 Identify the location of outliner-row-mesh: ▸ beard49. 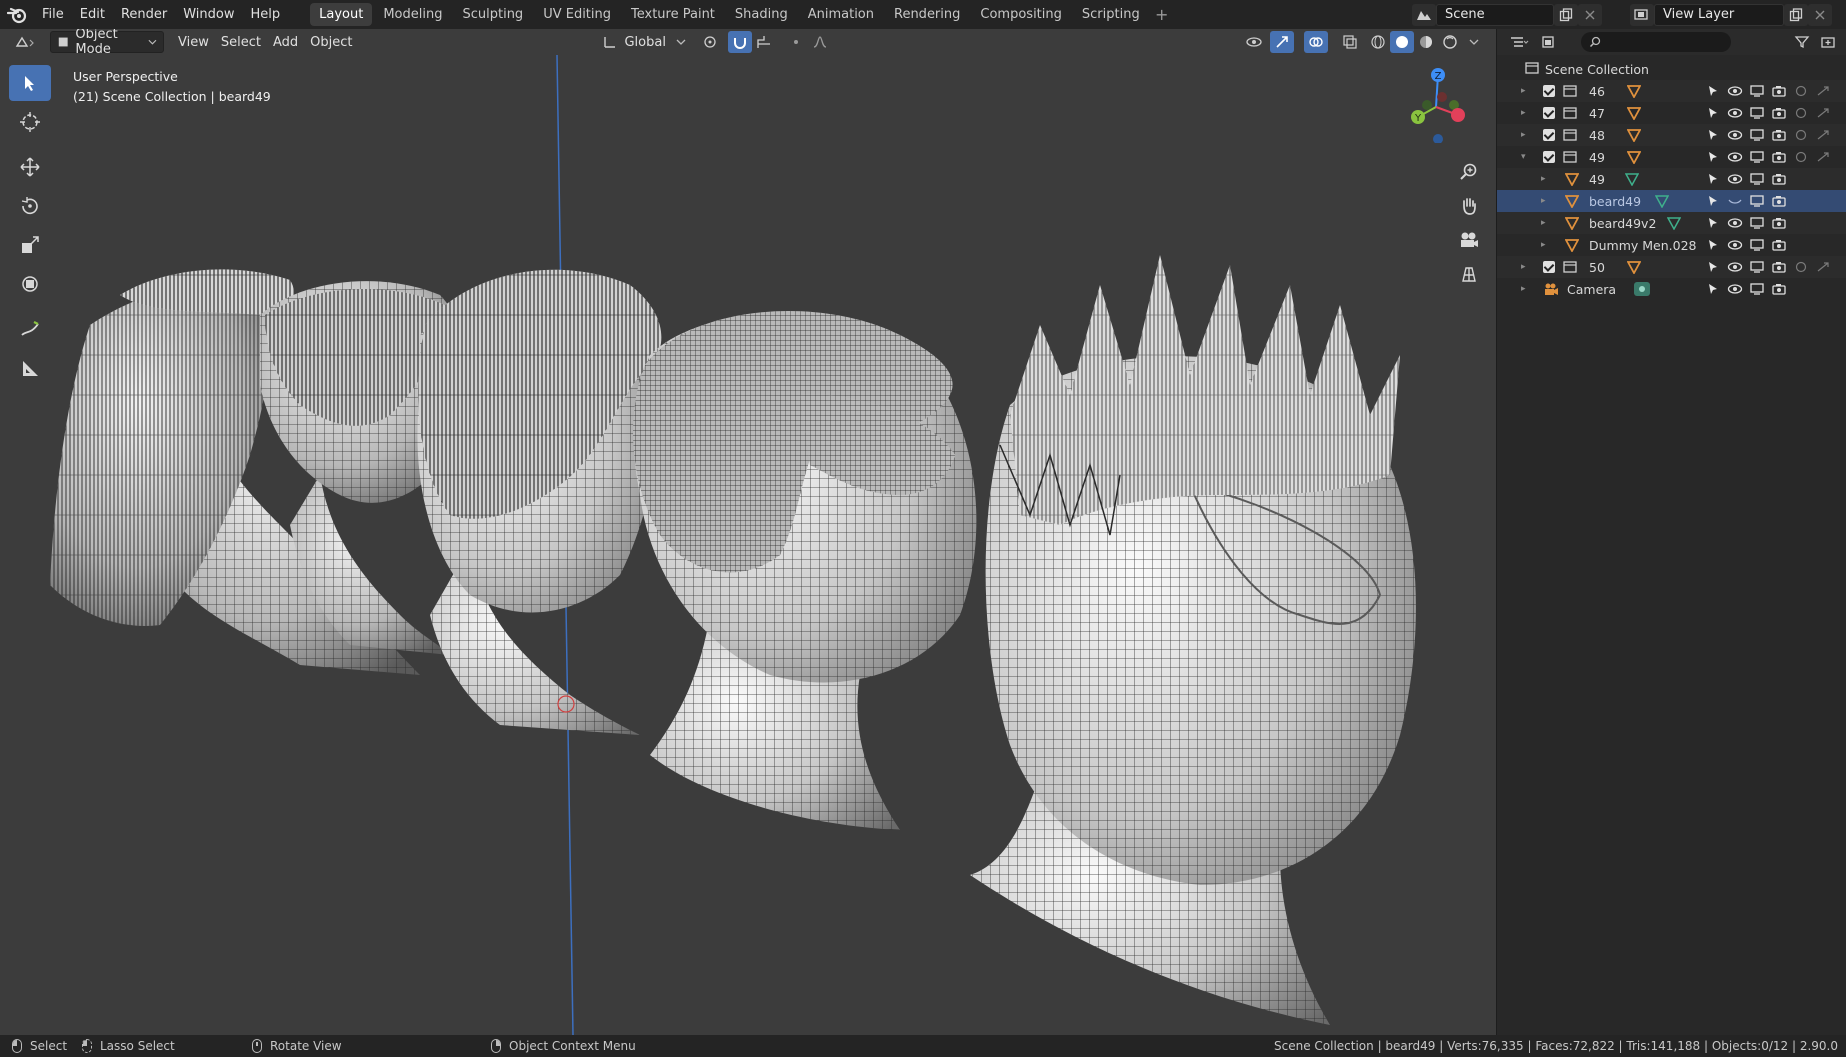
(1671, 201).